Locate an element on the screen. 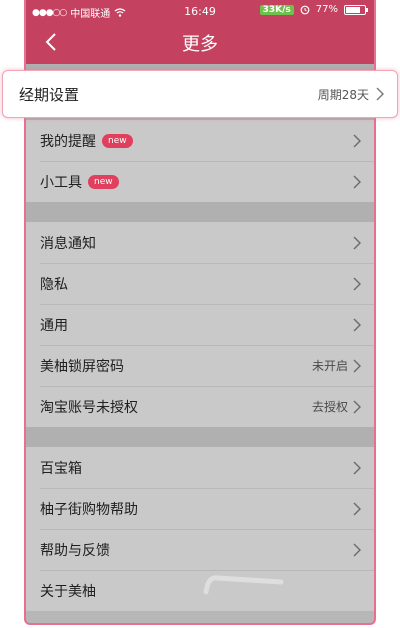  row-value: 去授权 is located at coordinates (329, 407).